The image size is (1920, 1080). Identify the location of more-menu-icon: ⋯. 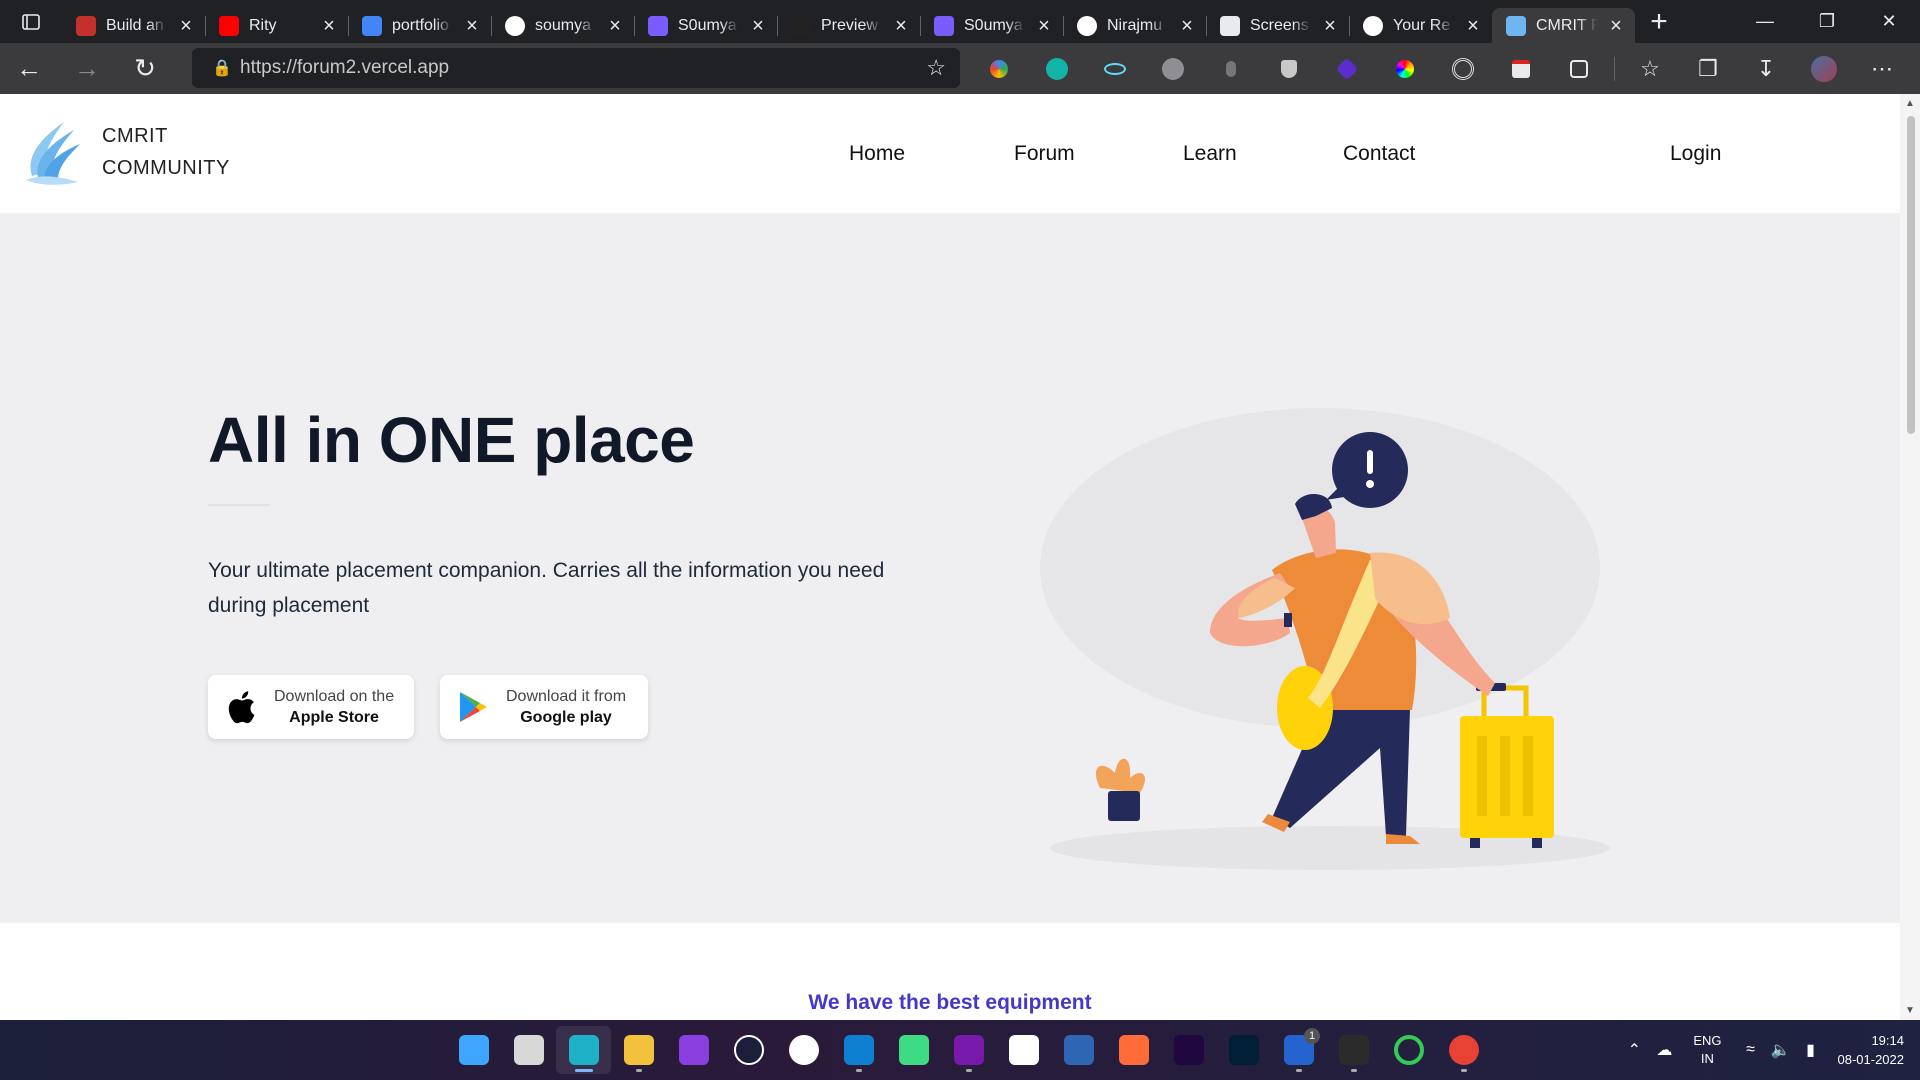
(1882, 69).